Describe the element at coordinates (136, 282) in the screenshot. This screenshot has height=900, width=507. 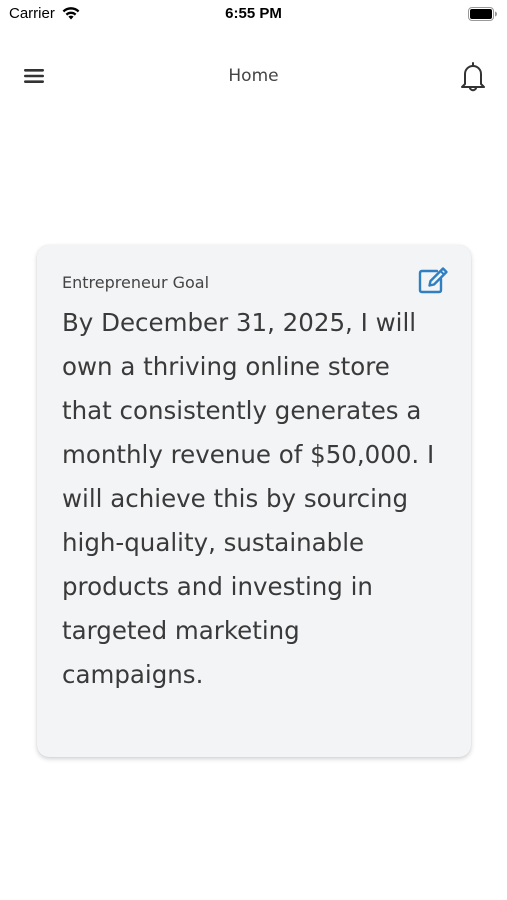
I see `goal-label: Entrepreneur Goal` at that location.